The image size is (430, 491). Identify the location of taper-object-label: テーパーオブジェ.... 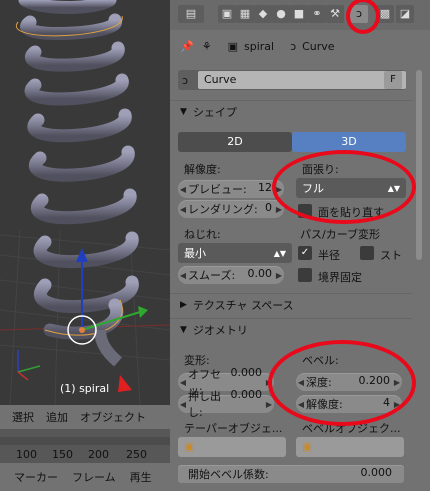
(233, 428).